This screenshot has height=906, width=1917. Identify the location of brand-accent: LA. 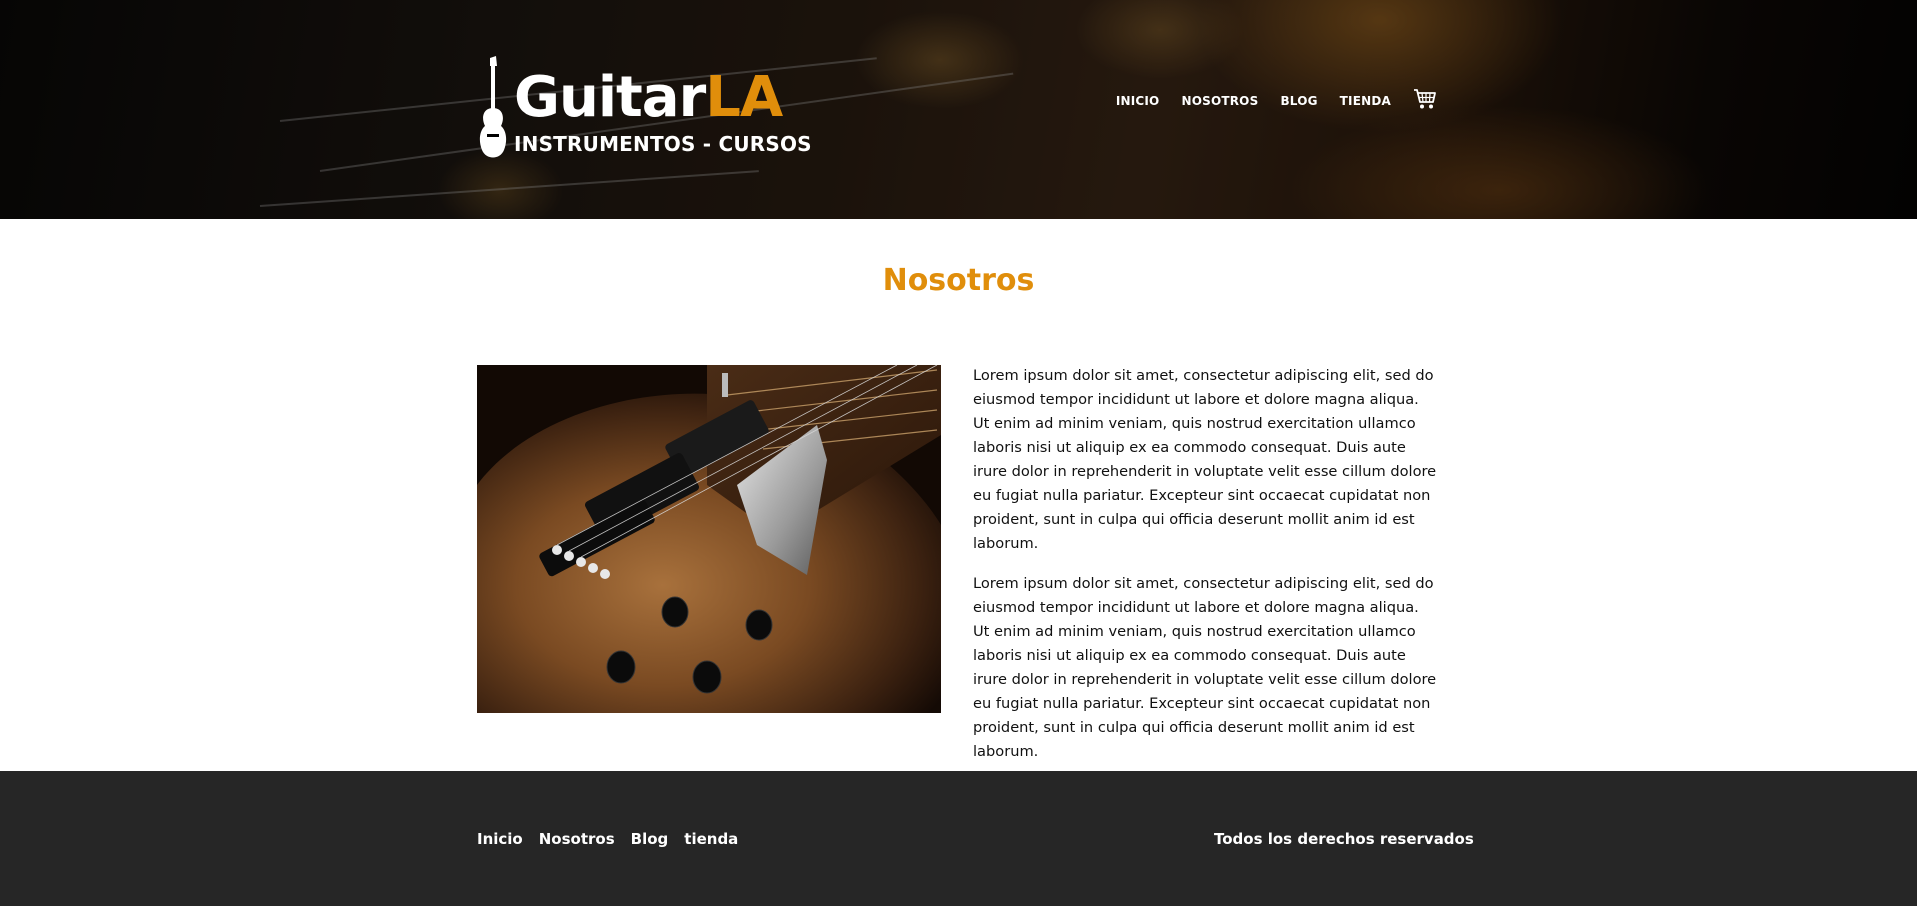
(744, 97).